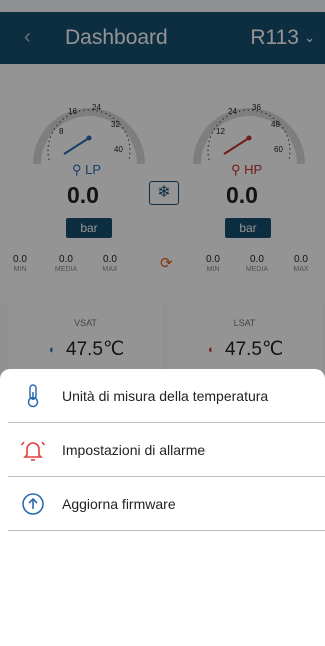 The height and width of the screenshot is (646, 325). Describe the element at coordinates (33, 396) in the screenshot. I see `thermometer-icon` at that location.